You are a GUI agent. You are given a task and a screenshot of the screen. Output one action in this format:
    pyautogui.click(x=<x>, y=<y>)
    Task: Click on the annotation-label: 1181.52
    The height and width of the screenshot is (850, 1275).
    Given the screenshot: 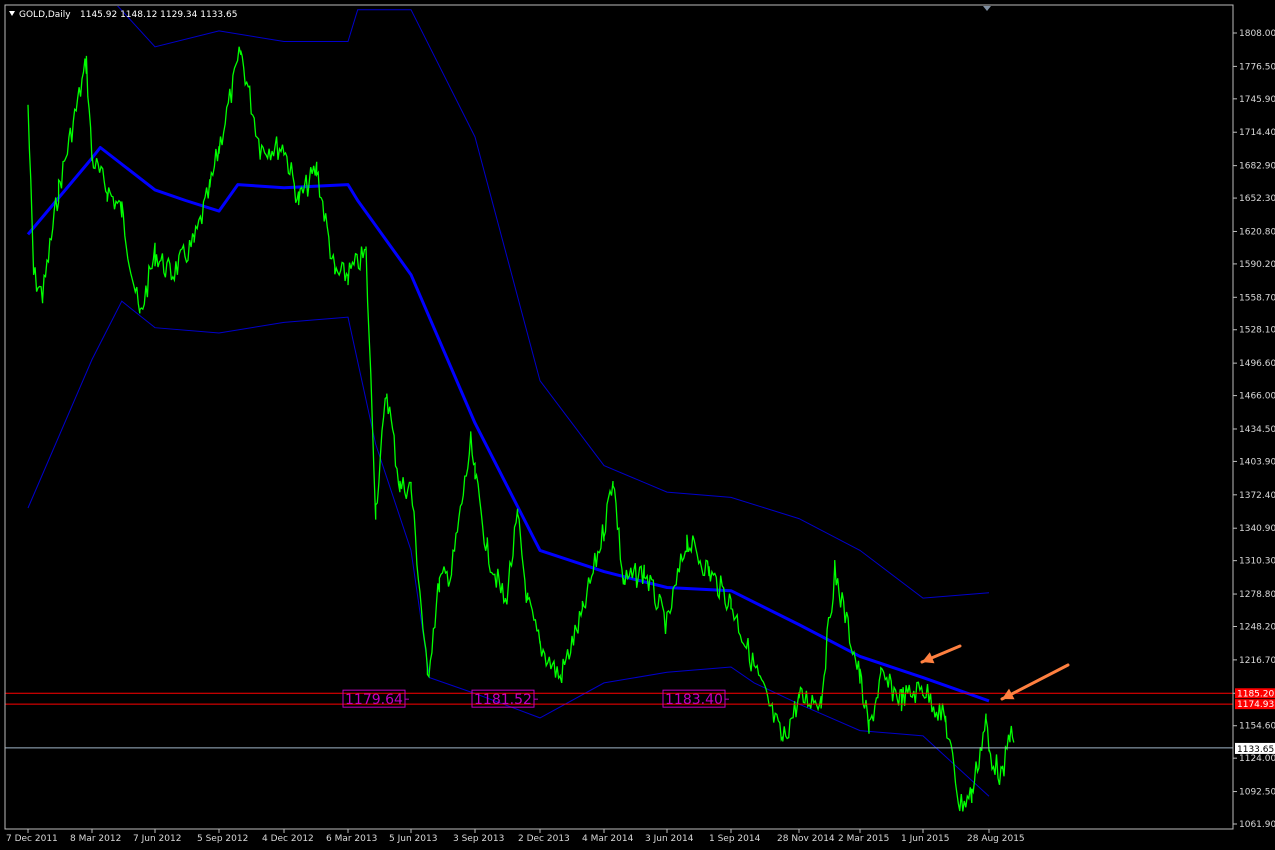 What is the action you would take?
    pyautogui.click(x=503, y=700)
    